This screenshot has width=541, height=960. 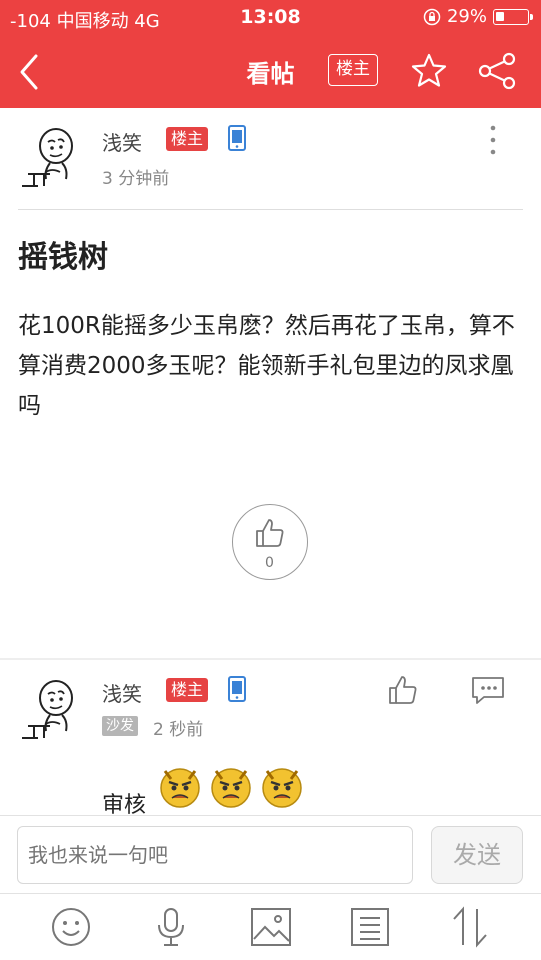 What do you see at coordinates (120, 726) in the screenshot?
I see `floor-badge: 沙发` at bounding box center [120, 726].